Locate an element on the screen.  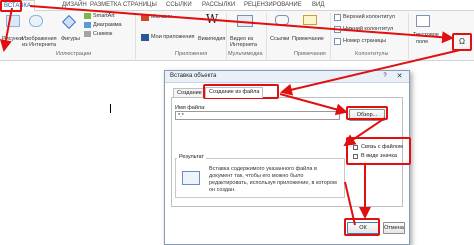
tab-mailings: РАССЫЛКИ is located at coordinates (218, 5).